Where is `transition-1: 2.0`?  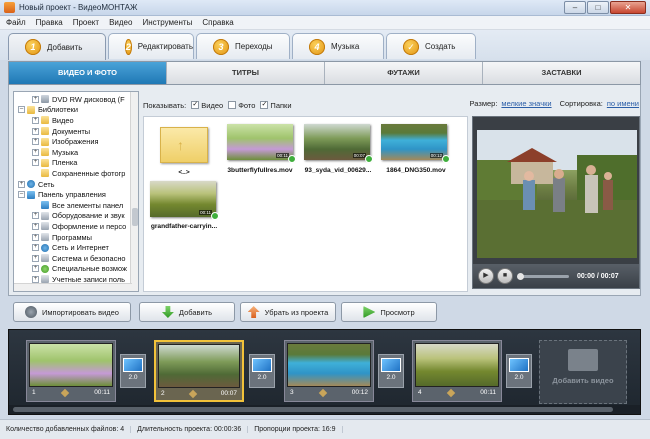 transition-1: 2.0 is located at coordinates (133, 371).